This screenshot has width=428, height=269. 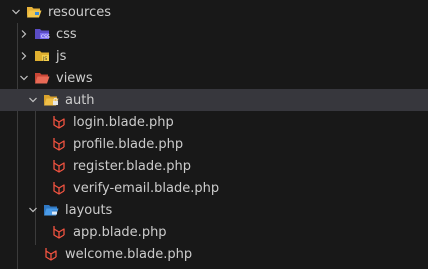 I want to click on tree-item-label: js, so click(x=61, y=56).